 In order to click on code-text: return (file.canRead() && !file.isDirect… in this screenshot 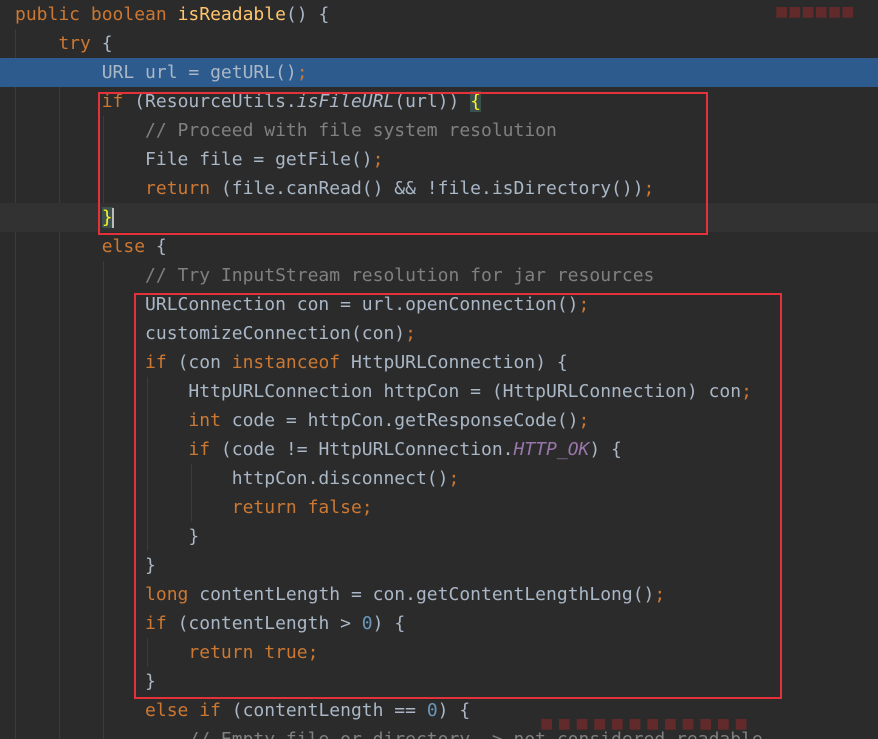, I will do `click(334, 188)`.